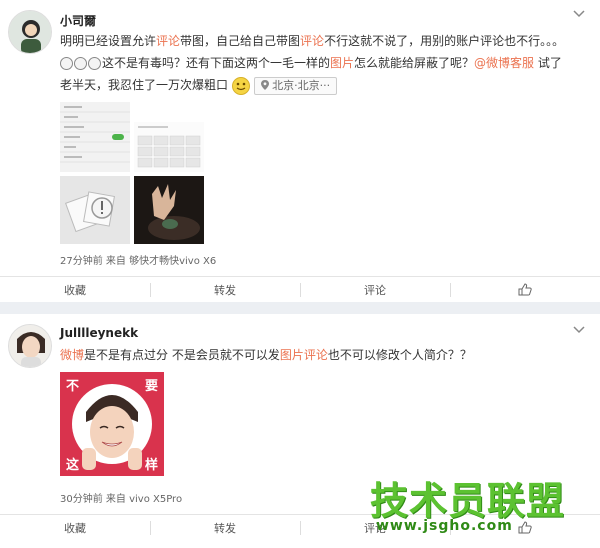  What do you see at coordinates (399, 355) in the screenshot?
I see `text-segment: 也不可以修改个人简介？？` at bounding box center [399, 355].